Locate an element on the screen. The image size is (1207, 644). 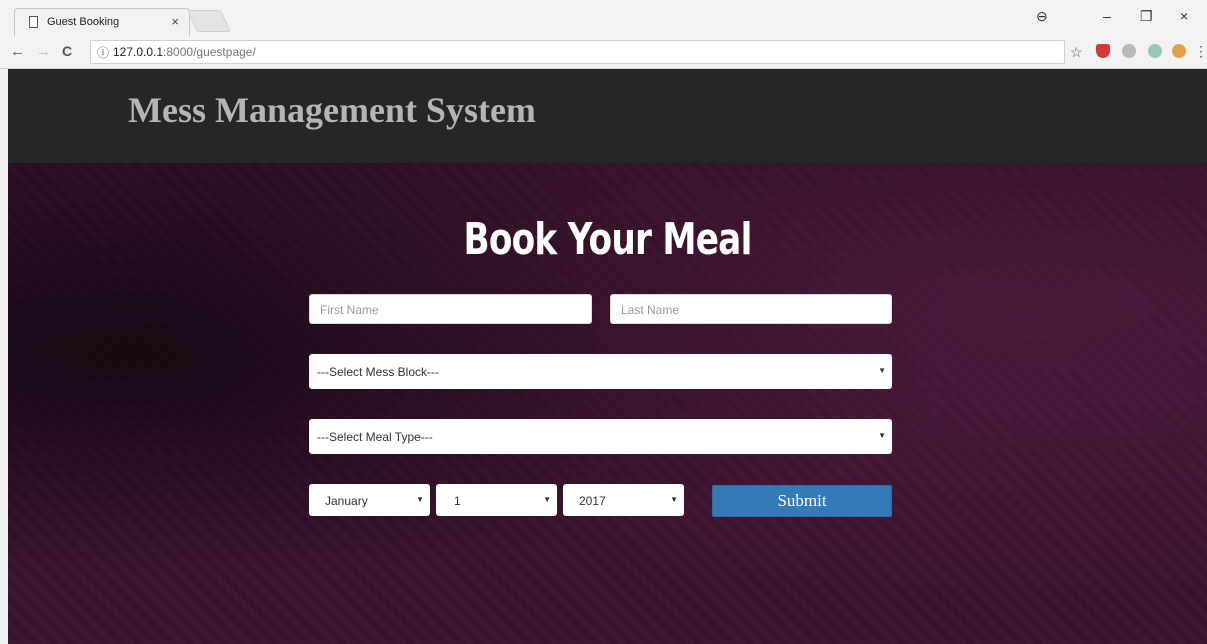
year-value: 2017 is located at coordinates (592, 501).